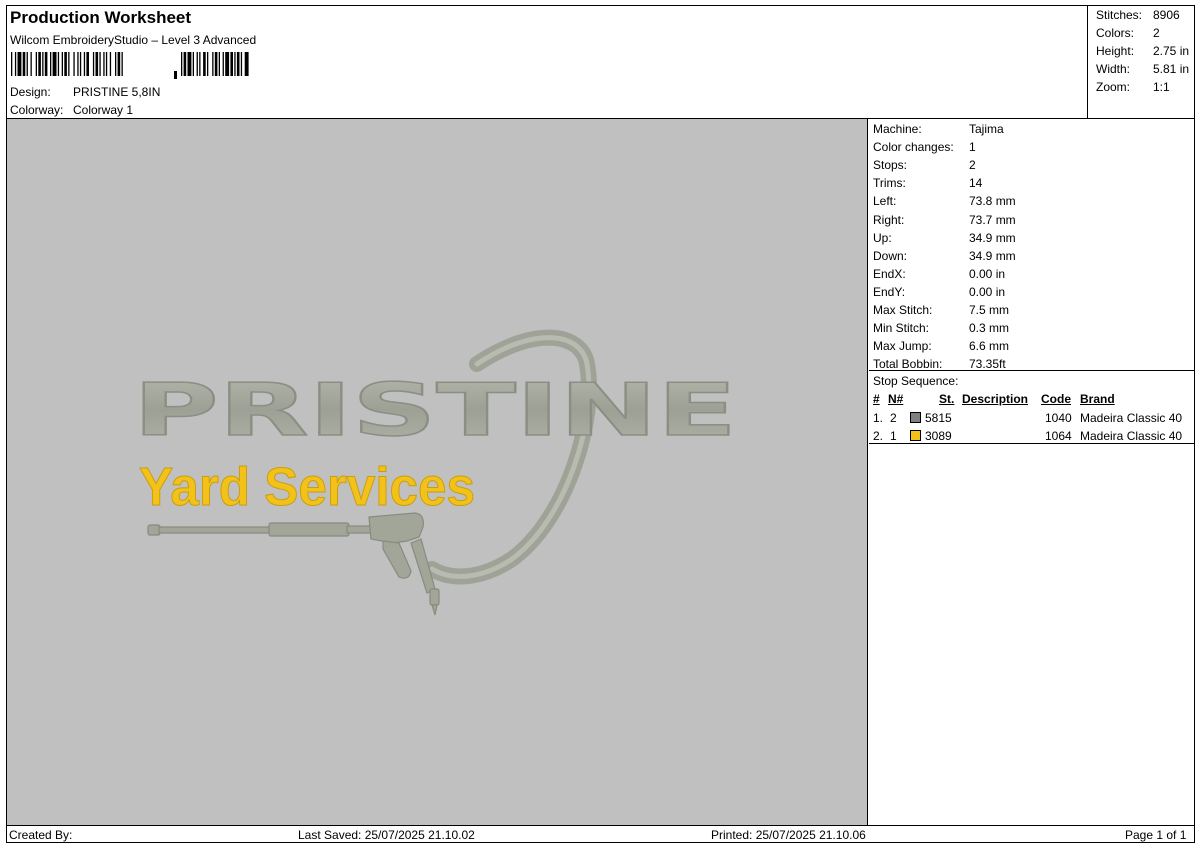  What do you see at coordinates (117, 92) in the screenshot?
I see `design-value: PRISTINE 5,8IN` at bounding box center [117, 92].